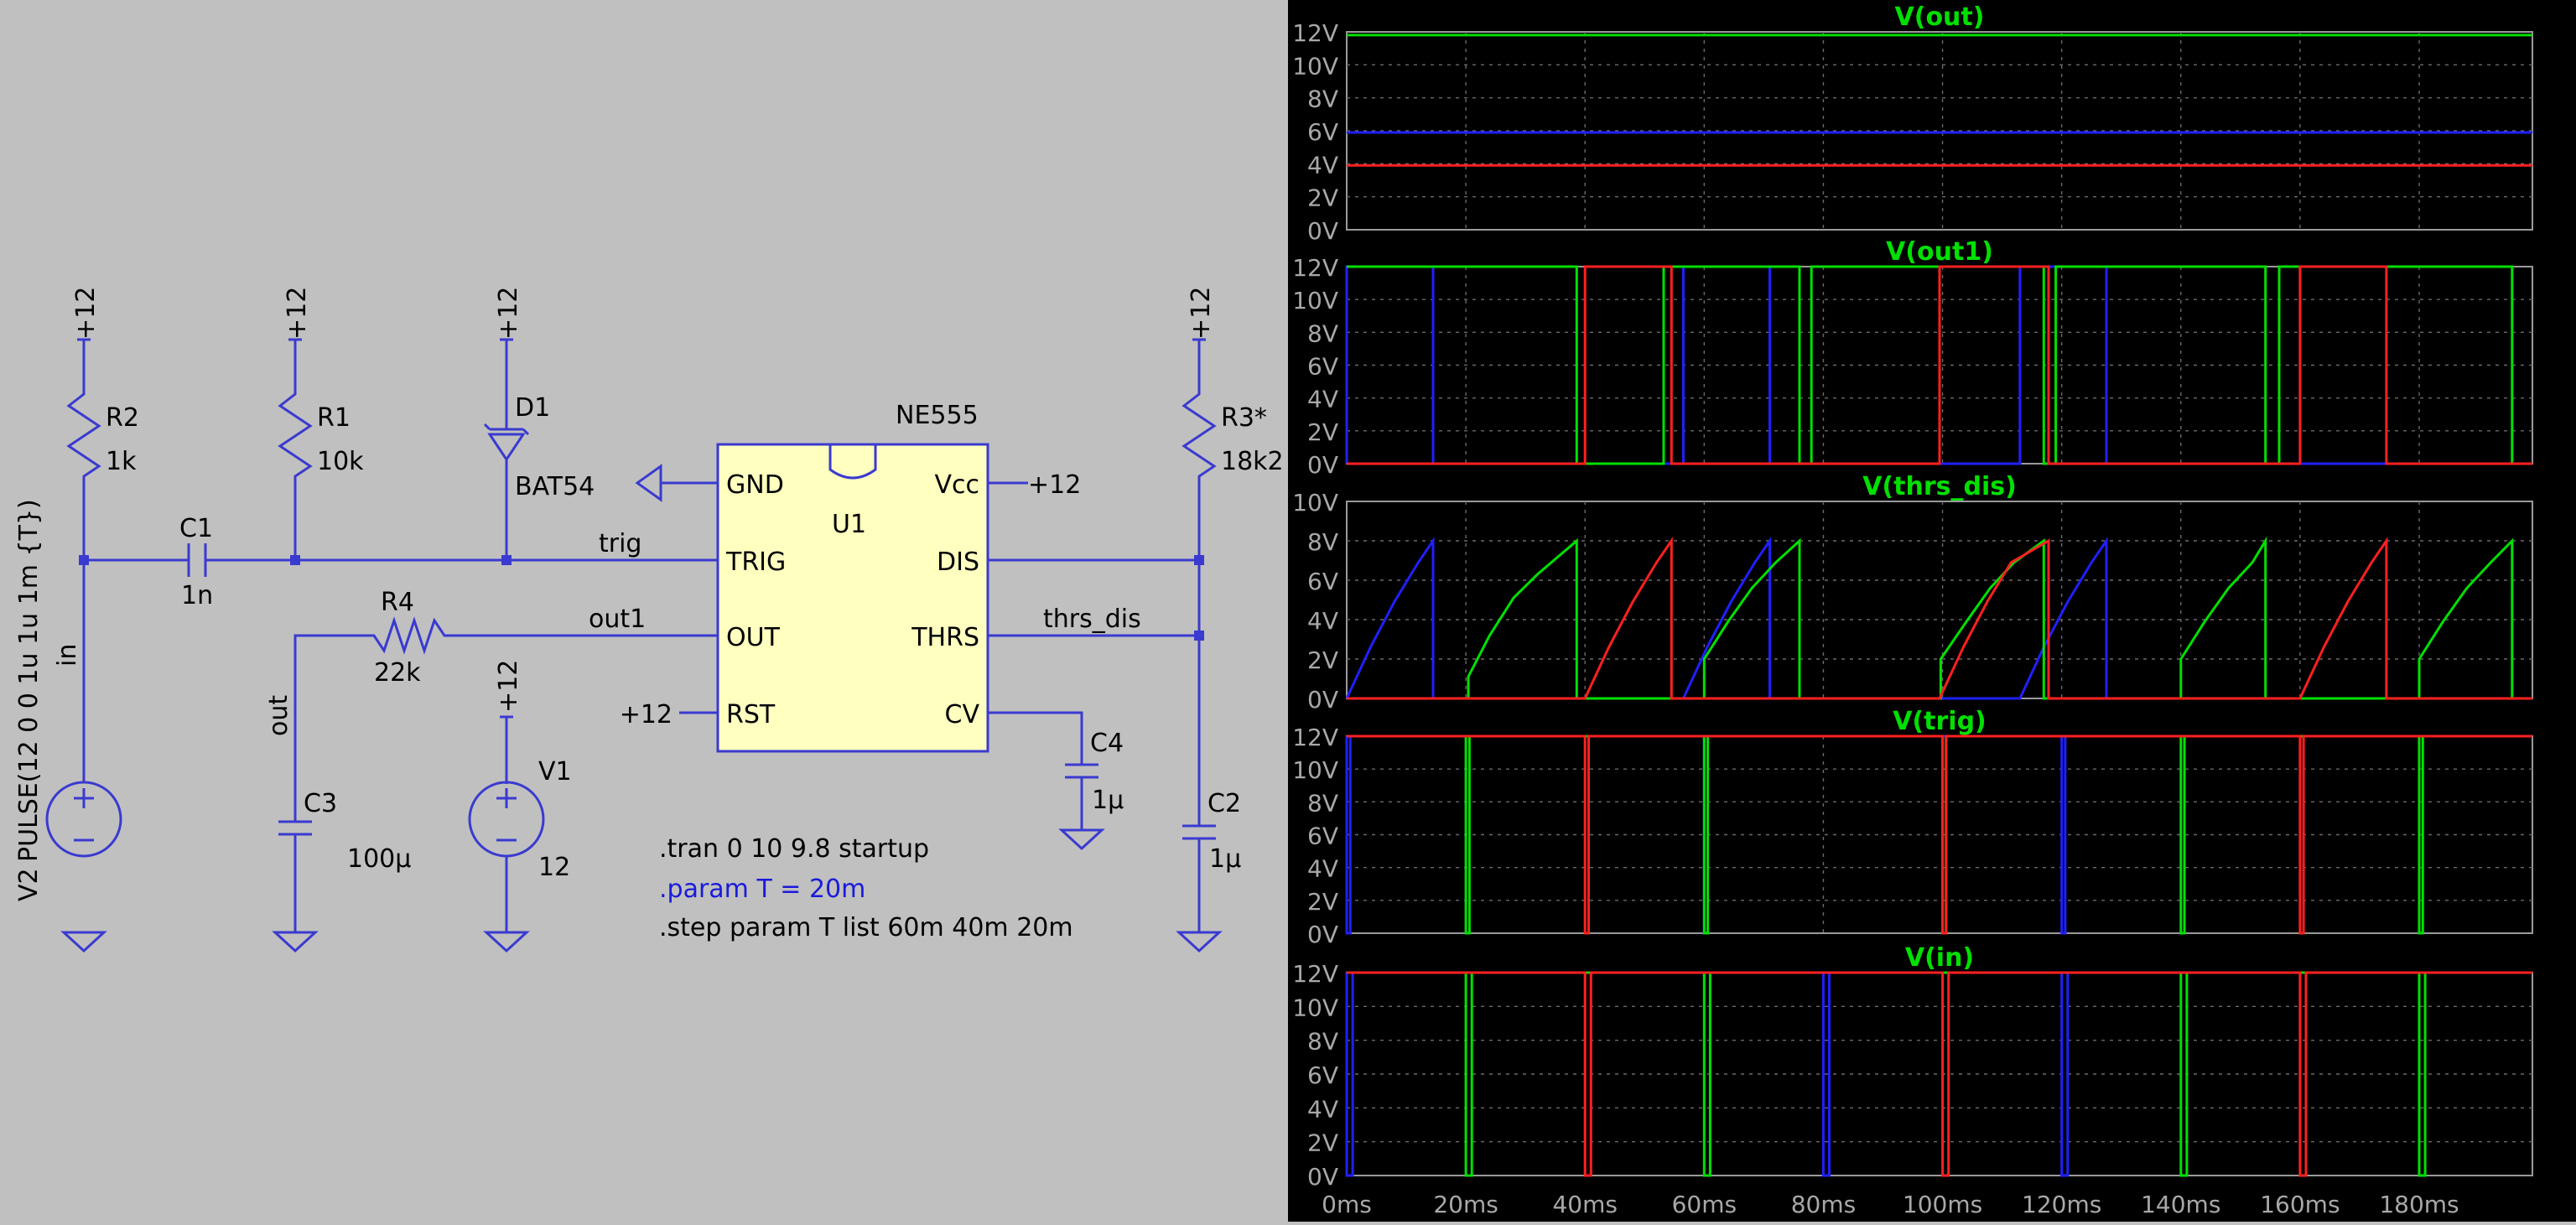  I want to click on c4-value: 1µ, so click(1108, 801).